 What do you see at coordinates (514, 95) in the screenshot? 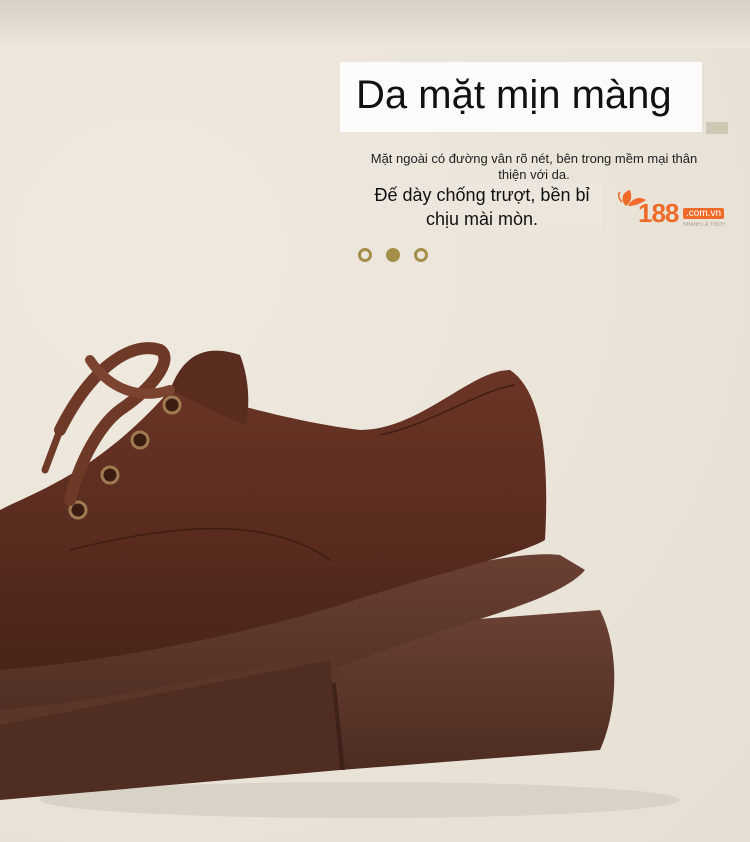
I see `page-title: Da mặt mịn màng` at bounding box center [514, 95].